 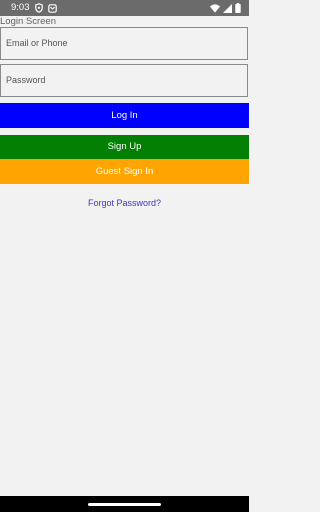 I want to click on email-field: Email or Phone, so click(x=124, y=43).